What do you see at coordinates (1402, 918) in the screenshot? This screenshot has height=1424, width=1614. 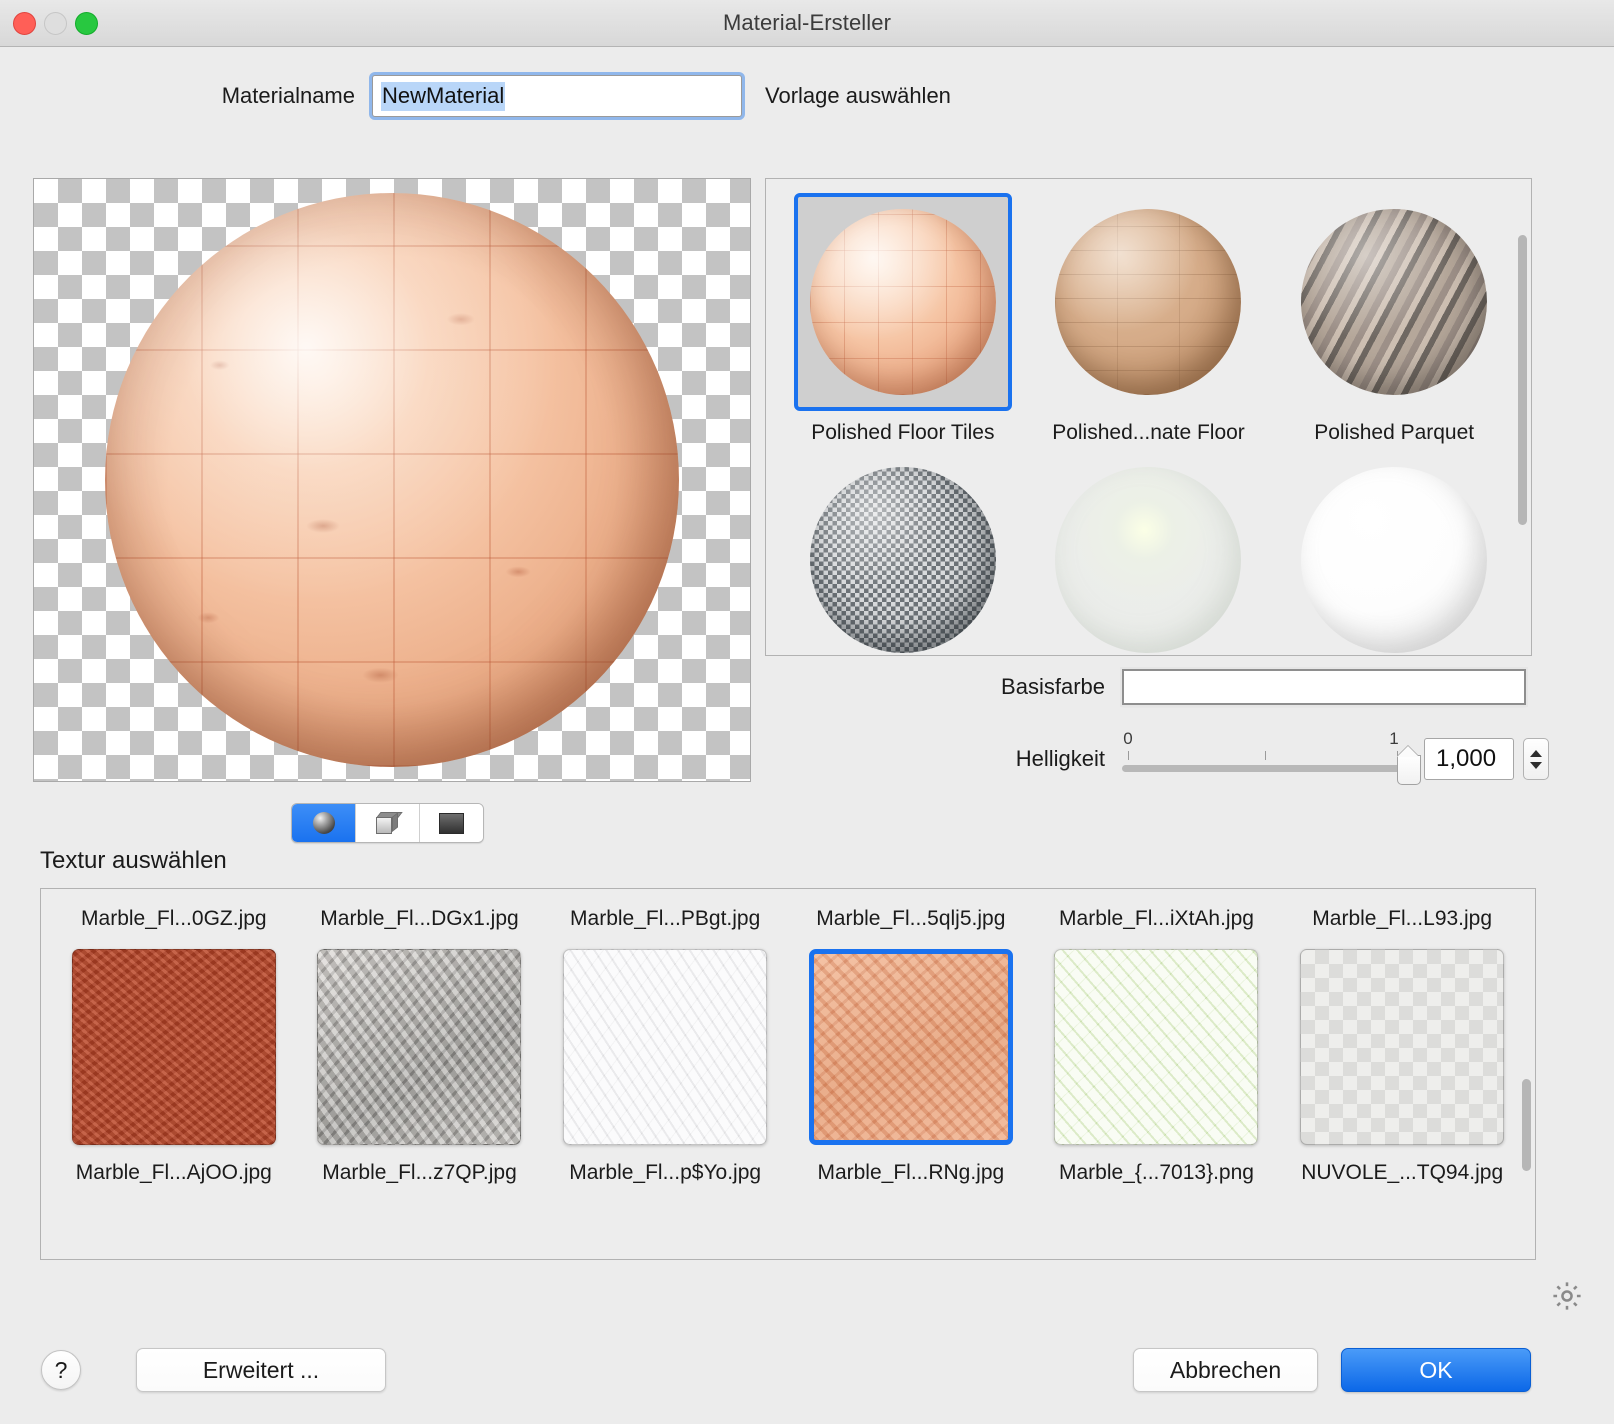 I see `texture-name-top: Marble_Fl...L93.jpg` at bounding box center [1402, 918].